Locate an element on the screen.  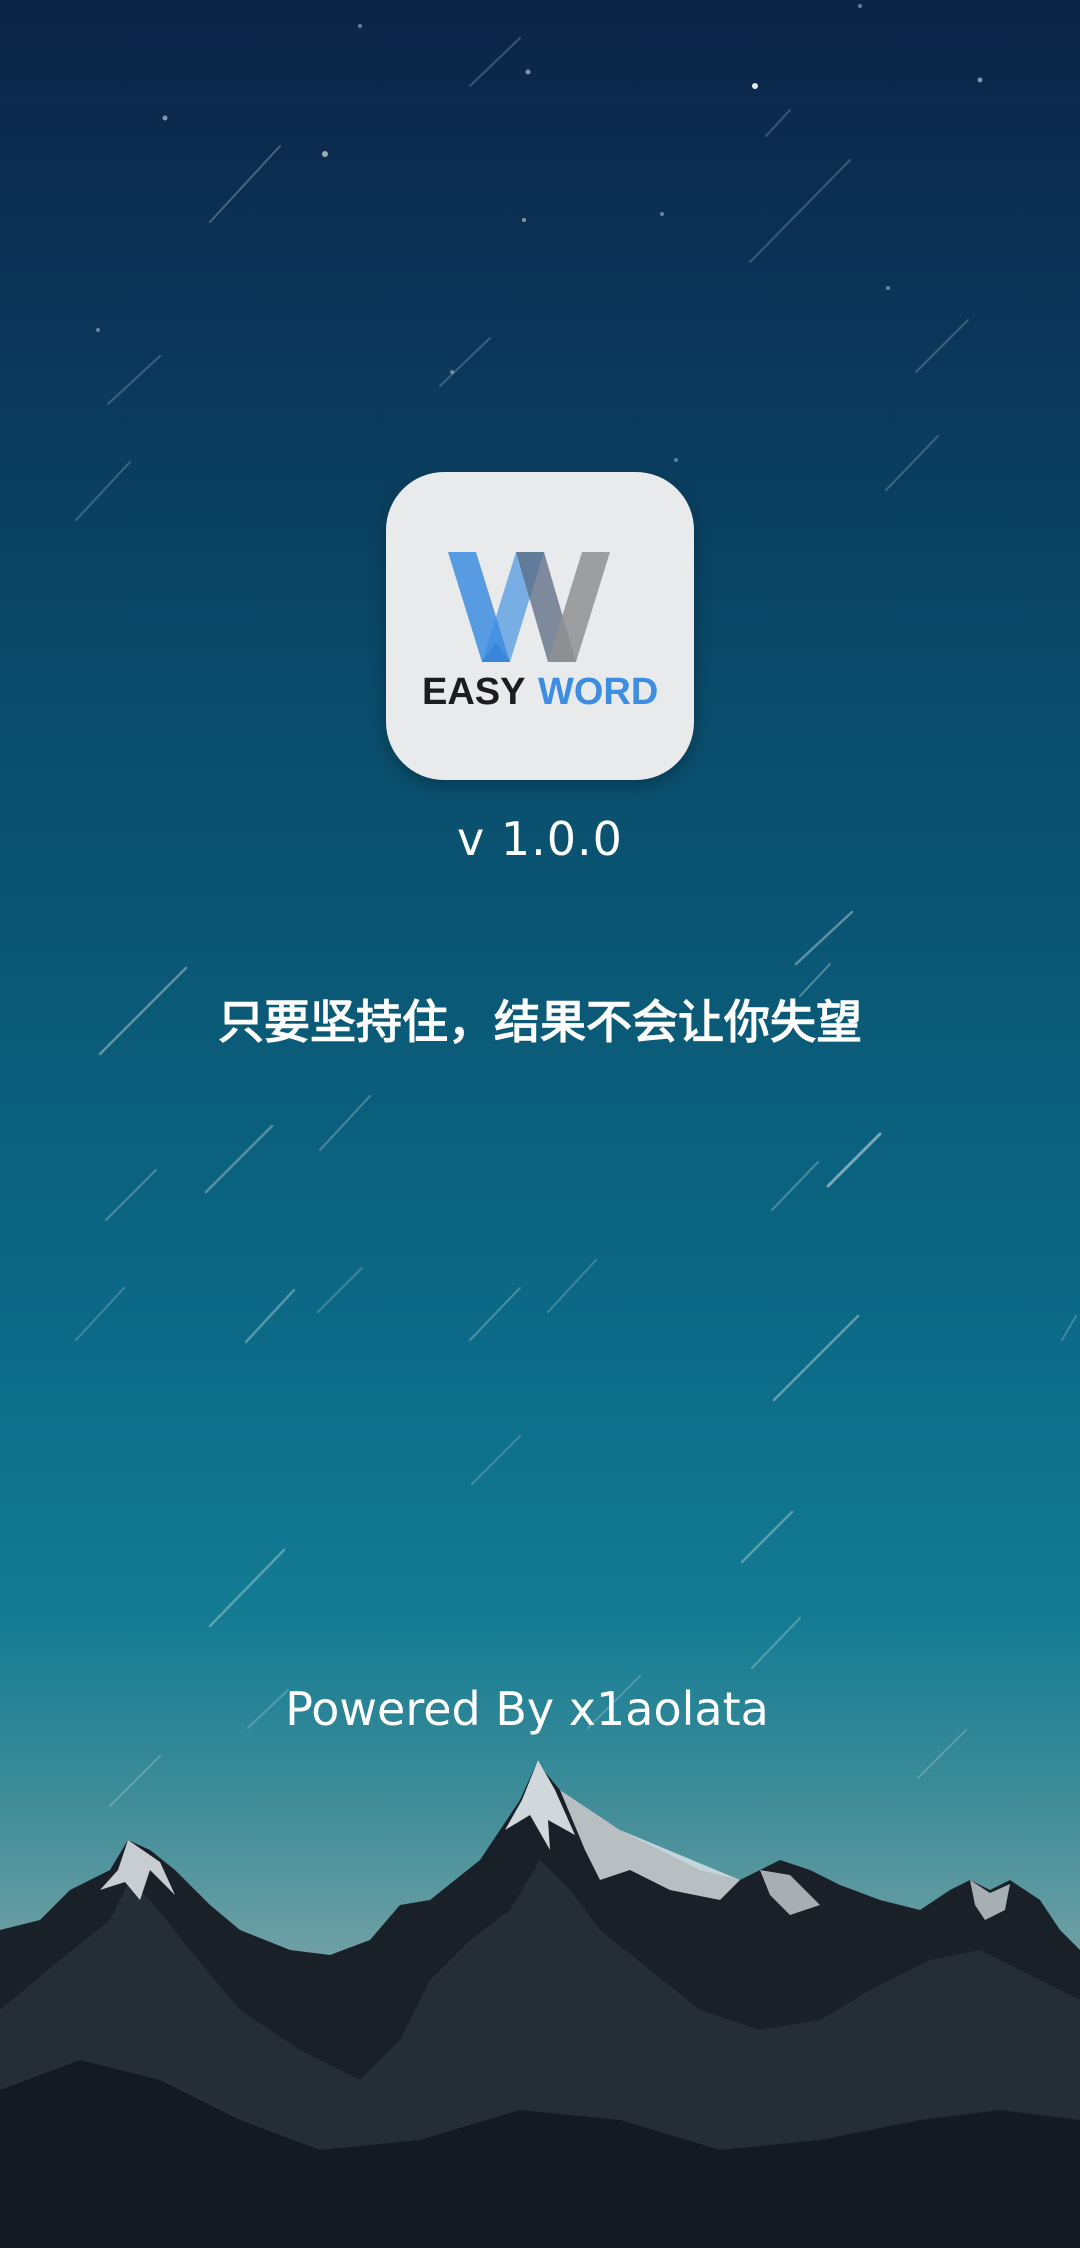
easy-word-logo-icon: EASY WORD is located at coordinates (540, 632).